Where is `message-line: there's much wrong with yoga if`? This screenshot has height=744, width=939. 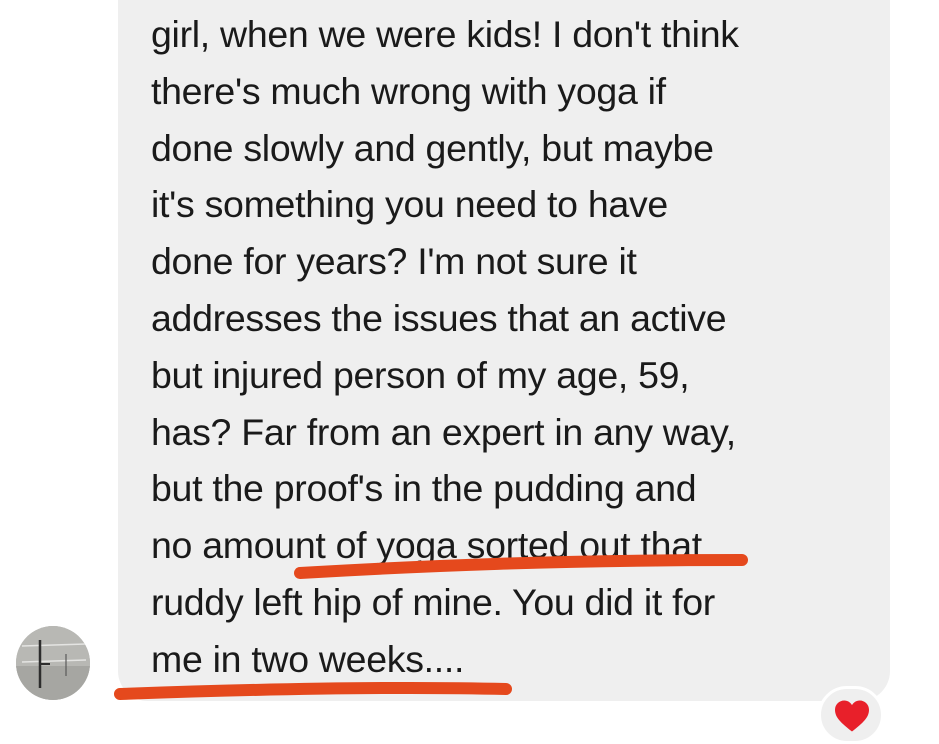
message-line: there's much wrong with yoga if is located at coordinates (408, 90).